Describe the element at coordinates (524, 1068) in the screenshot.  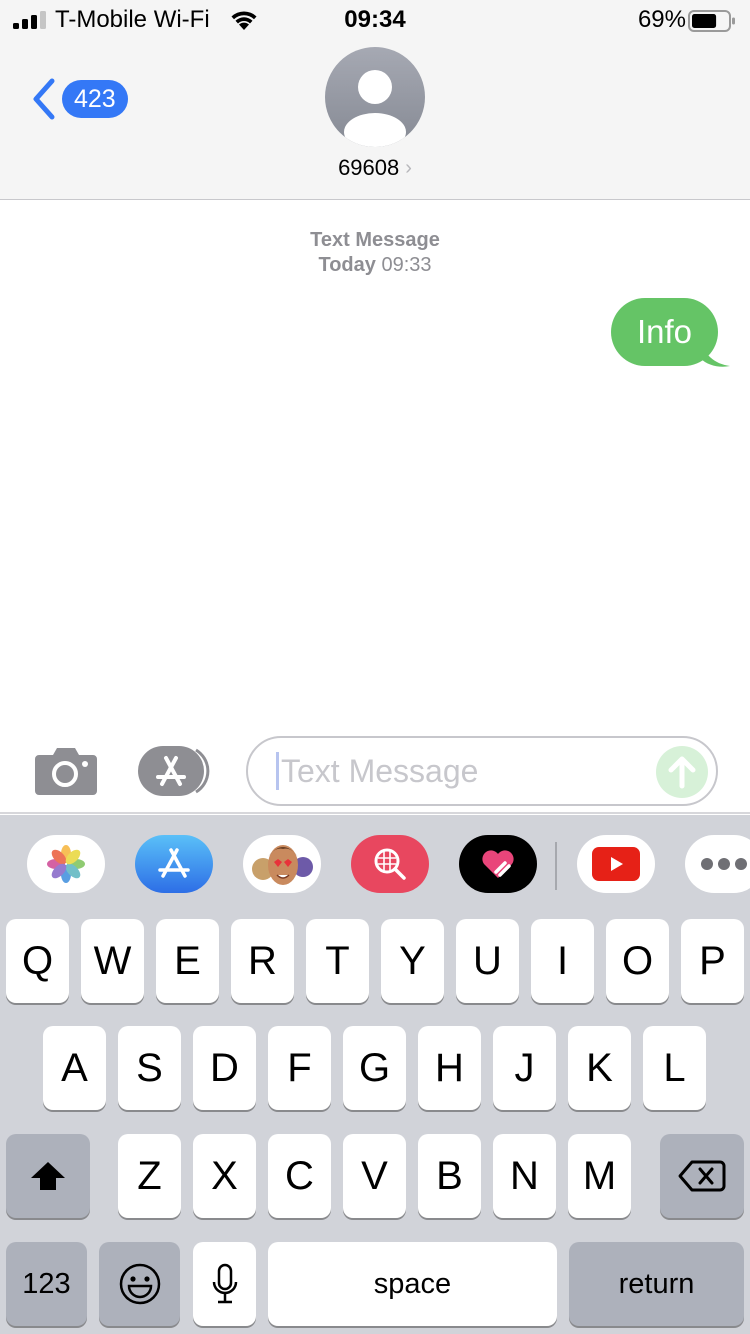
I see `key-j: J` at that location.